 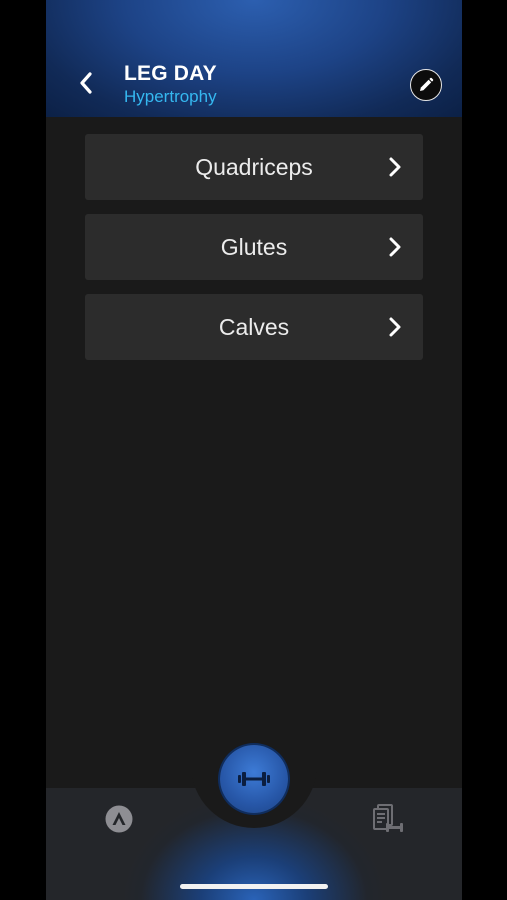 I want to click on list-item-label: Quadriceps, so click(x=254, y=167).